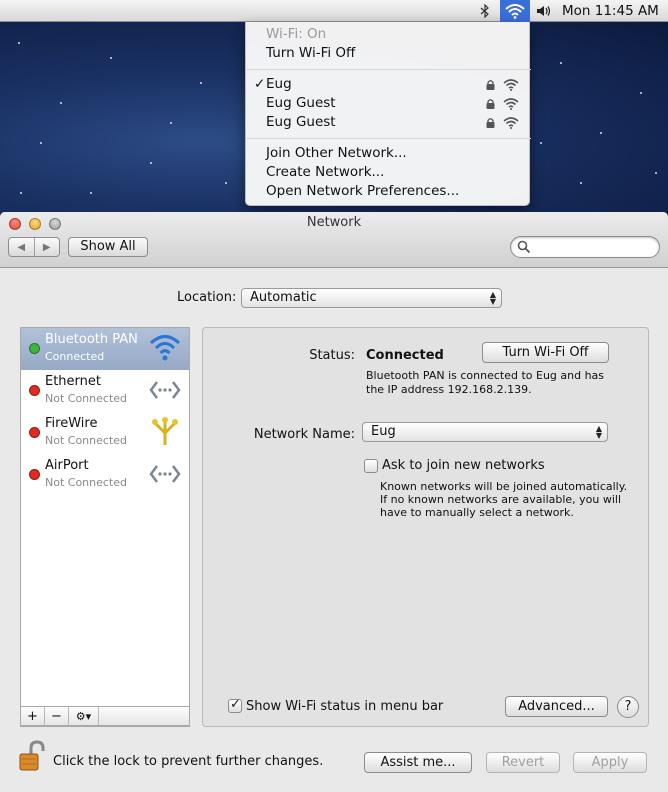  I want to click on service-name: AirPort, so click(67, 465).